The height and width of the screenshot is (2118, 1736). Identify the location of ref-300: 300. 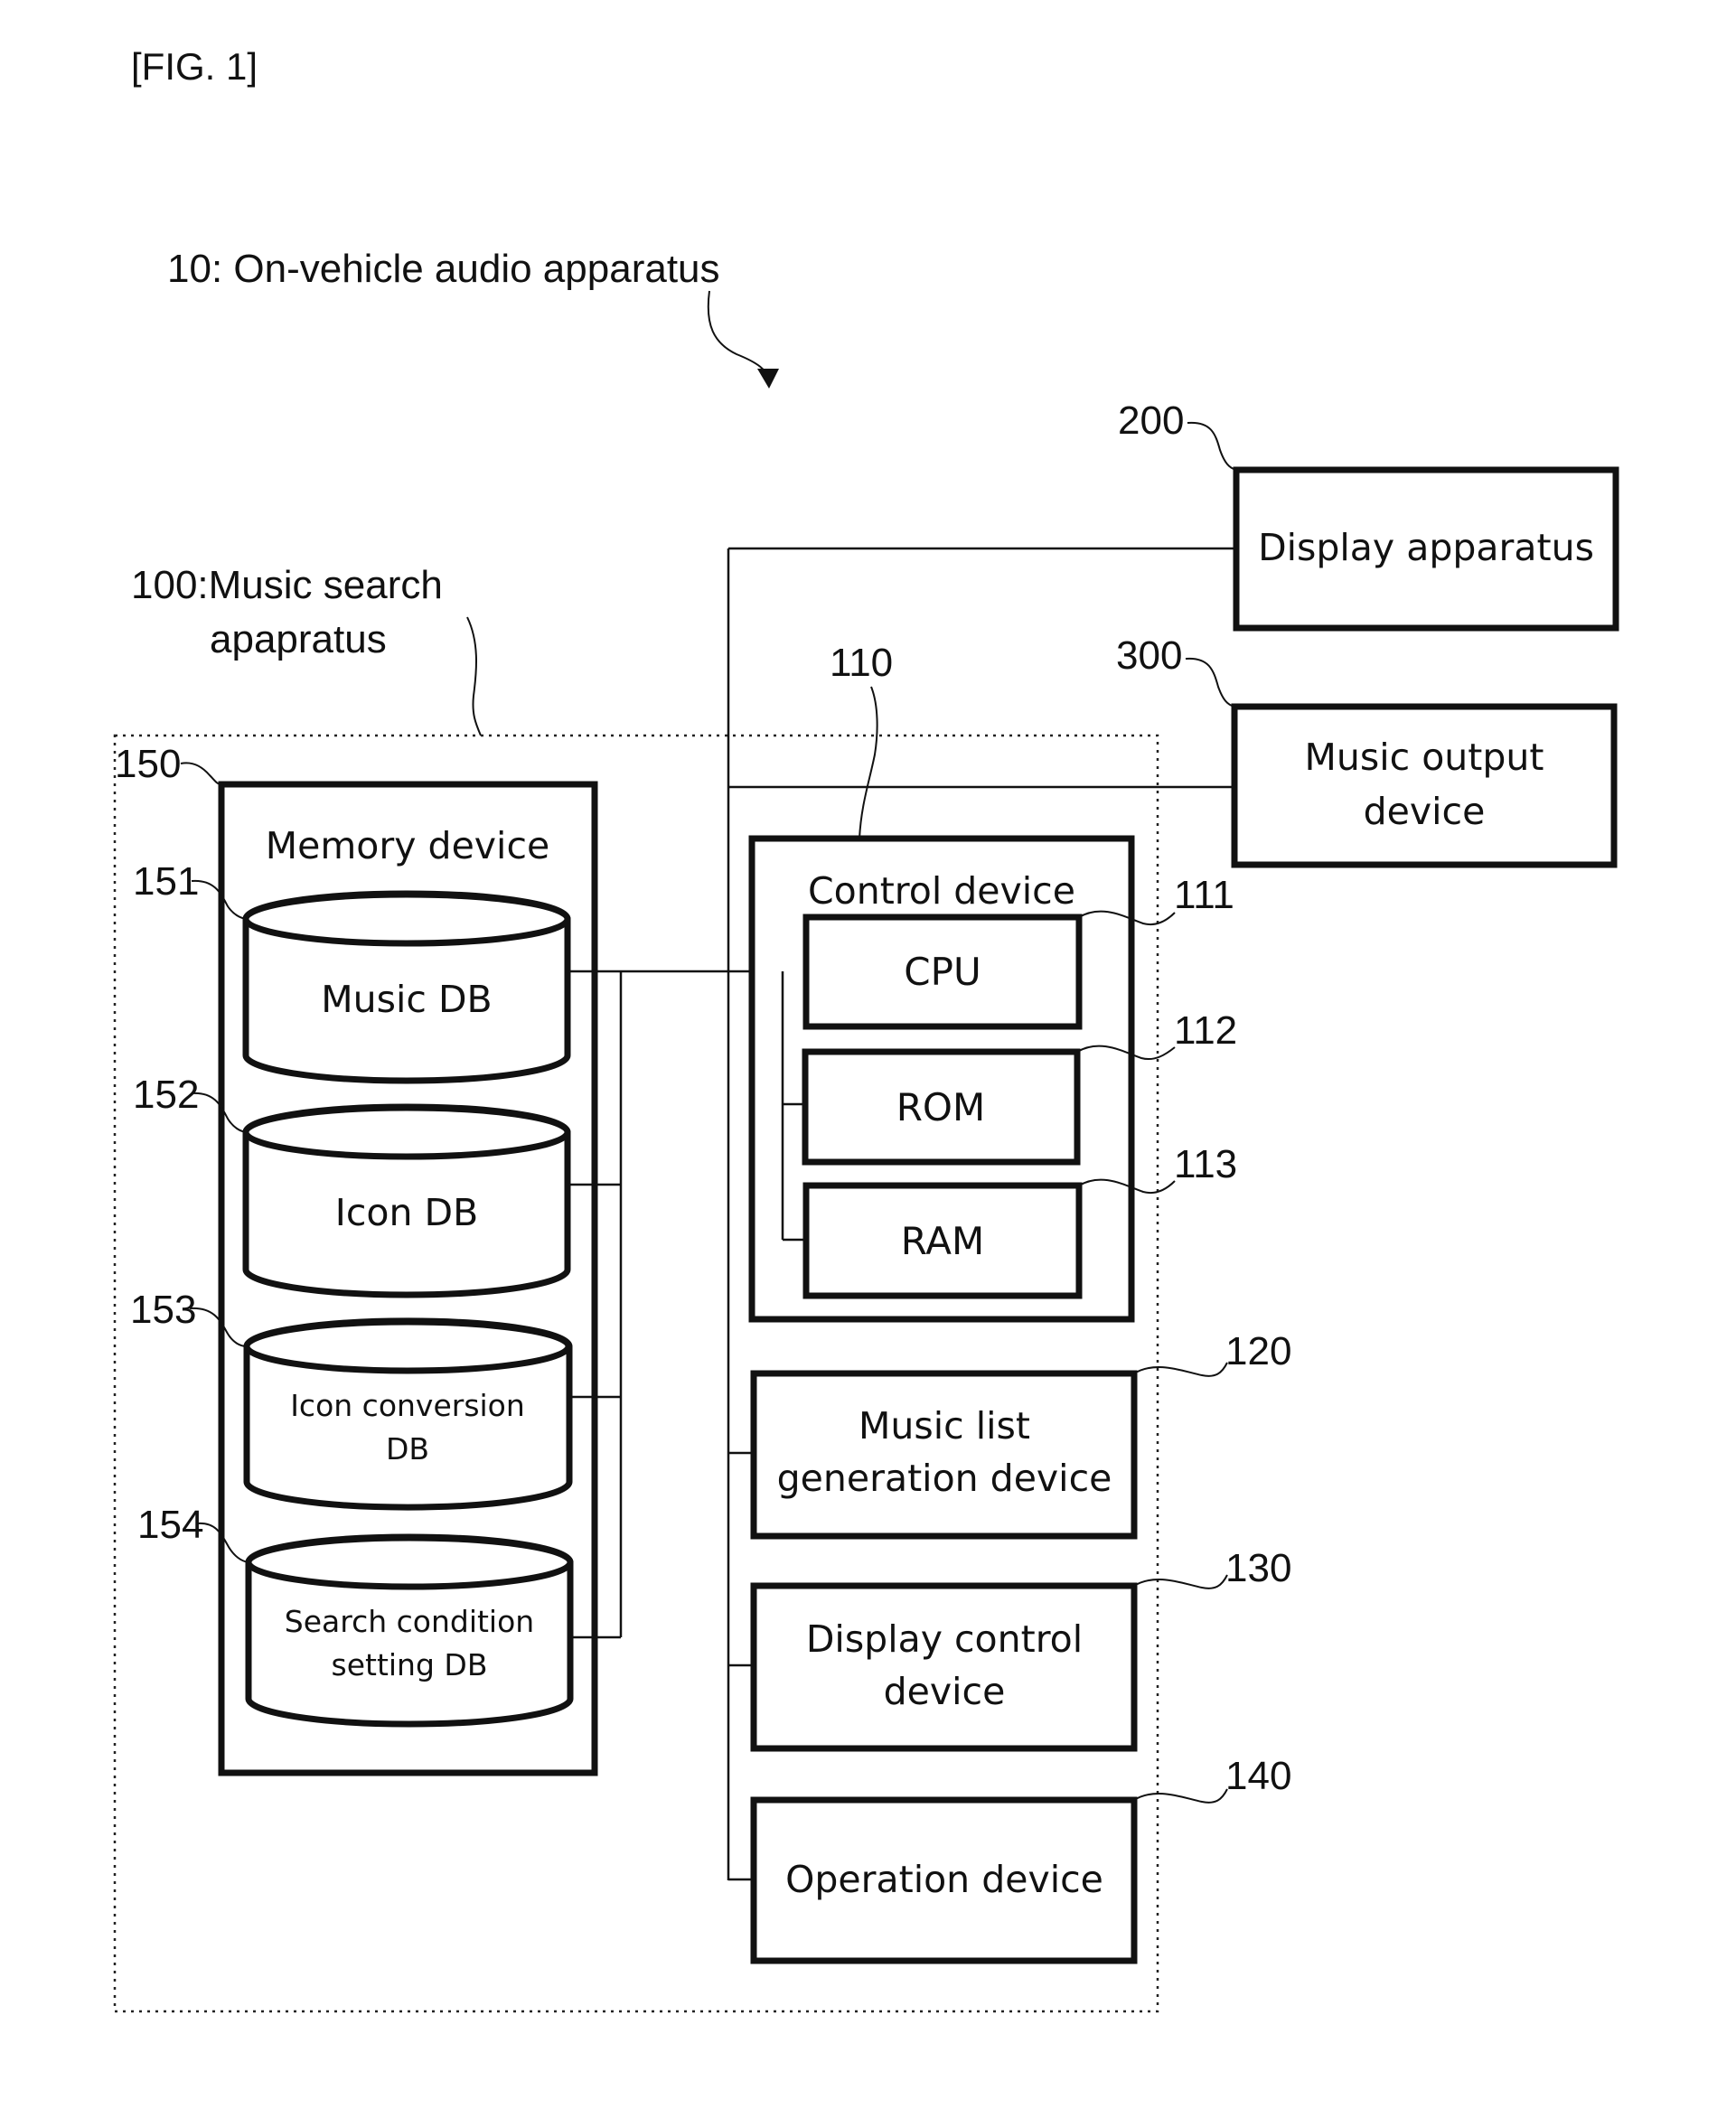
(1149, 655).